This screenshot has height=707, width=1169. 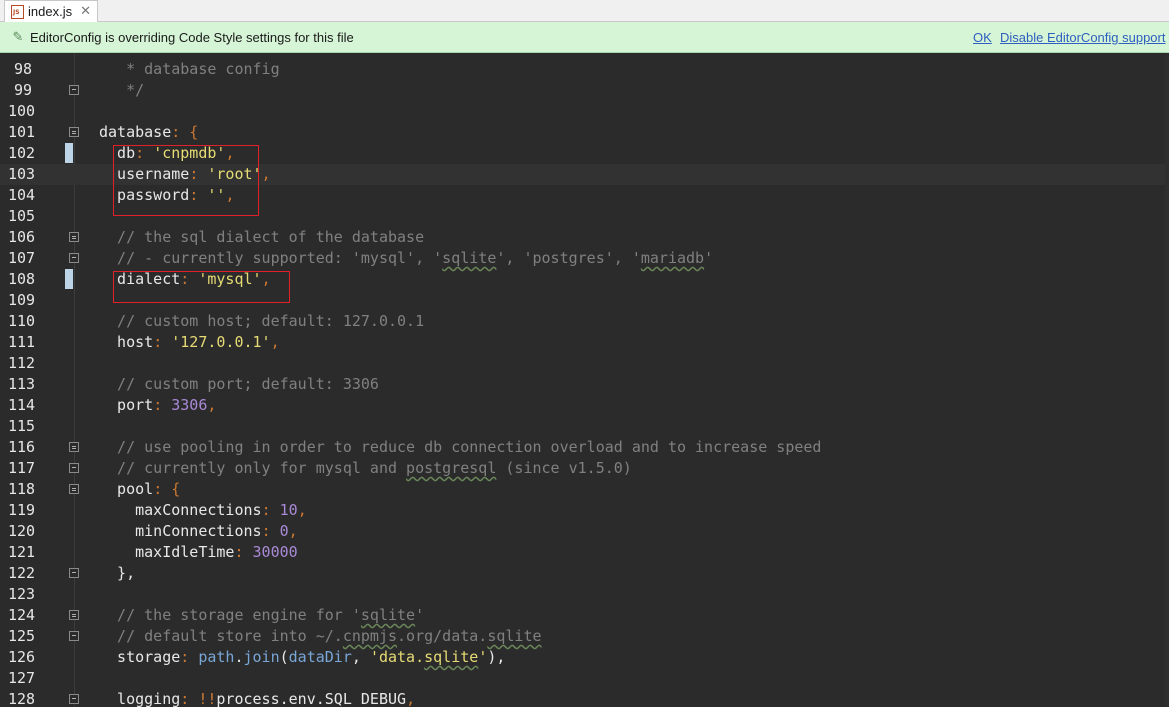 I want to click on code-token: 'mysql', so click(x=230, y=279).